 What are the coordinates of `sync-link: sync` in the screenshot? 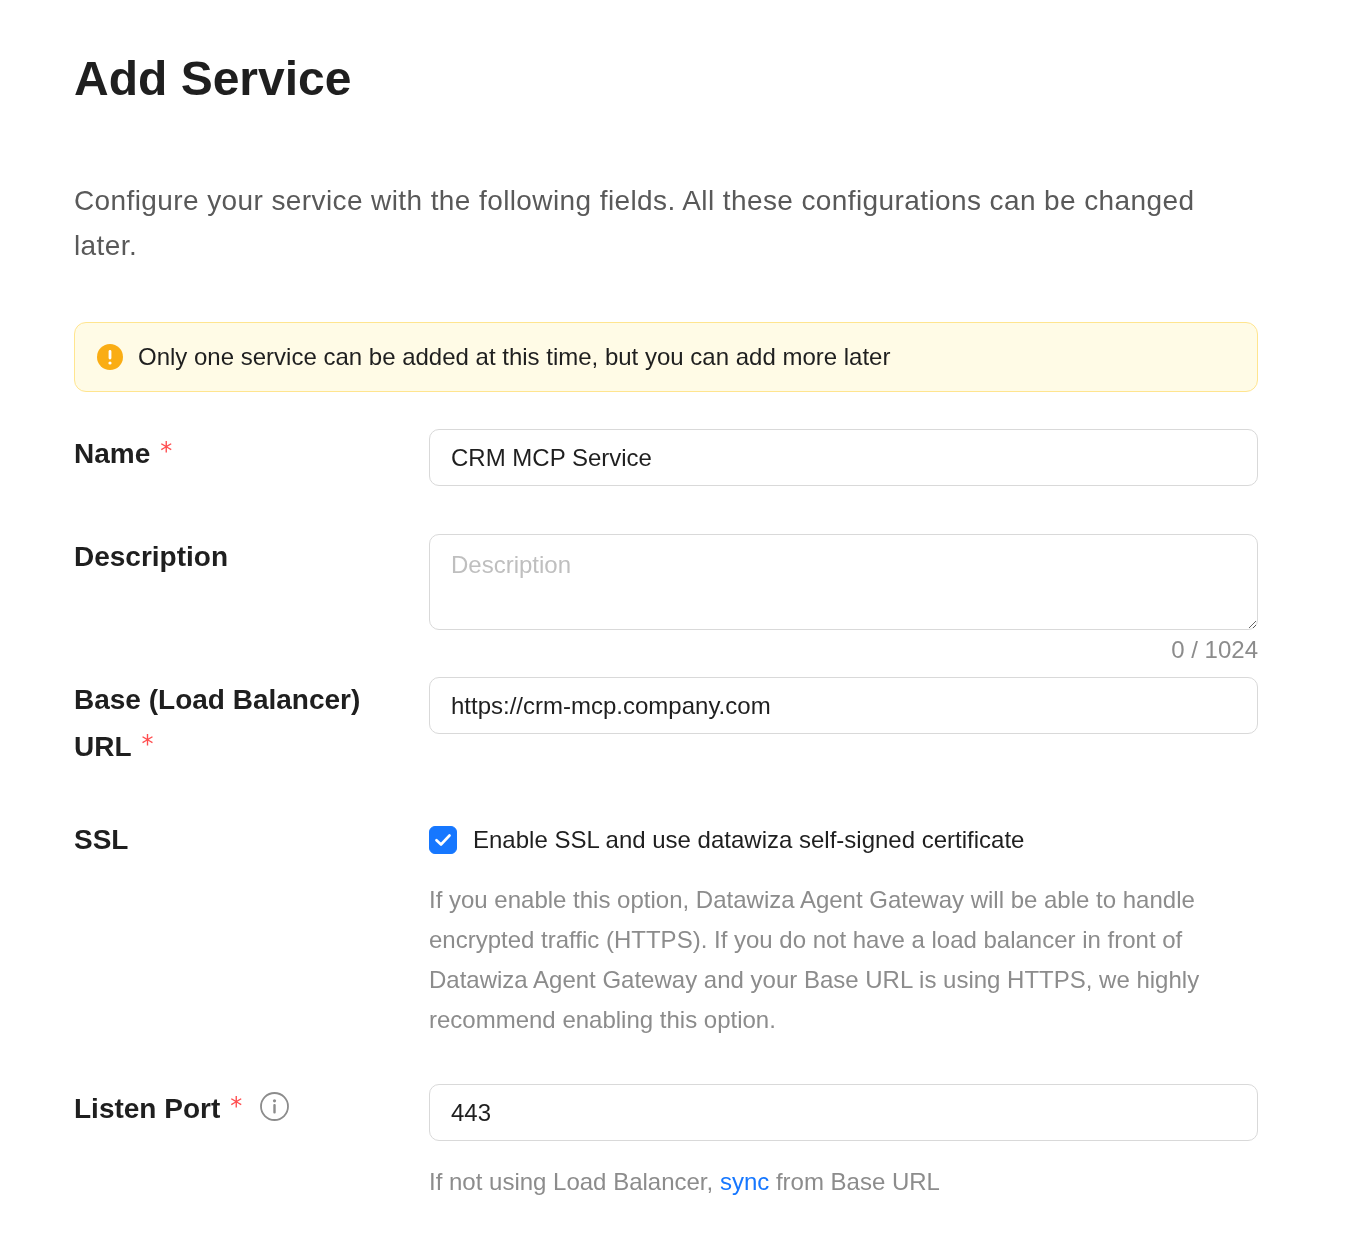 It's located at (744, 1181).